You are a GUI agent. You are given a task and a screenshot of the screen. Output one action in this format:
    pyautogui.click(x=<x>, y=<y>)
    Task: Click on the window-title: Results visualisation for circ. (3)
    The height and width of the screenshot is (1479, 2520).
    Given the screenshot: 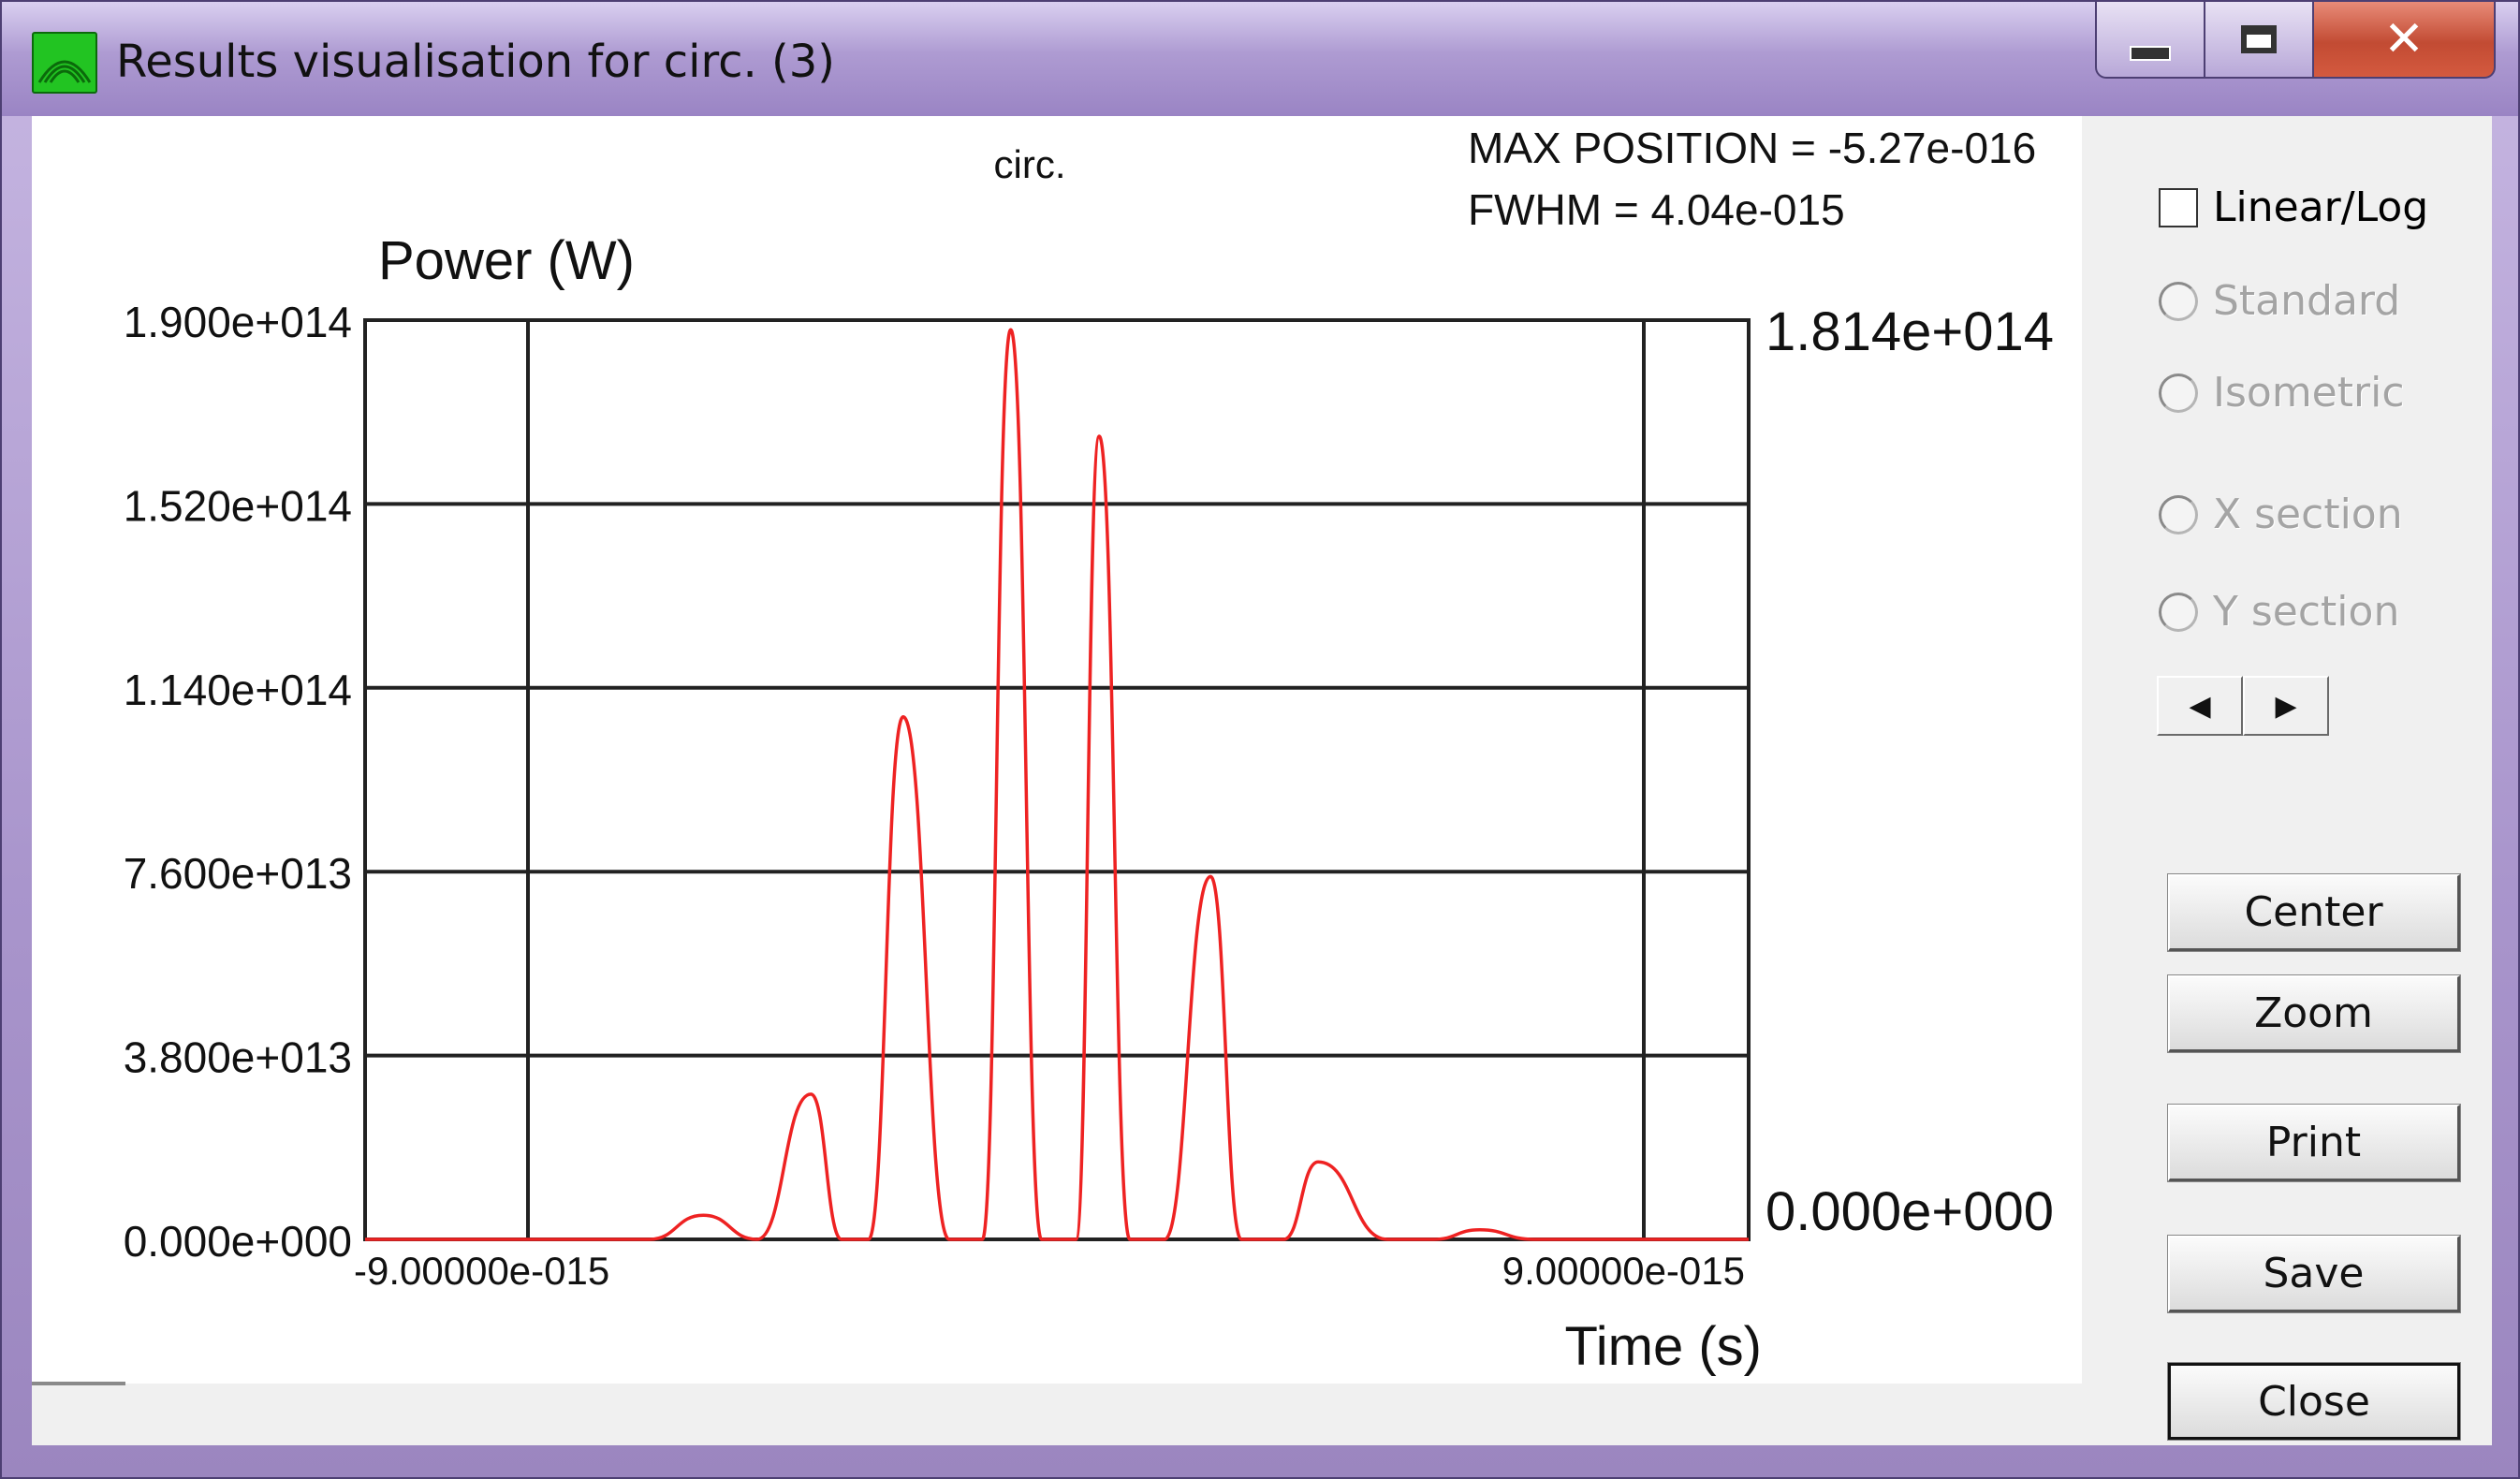 What is the action you would take?
    pyautogui.click(x=476, y=62)
    